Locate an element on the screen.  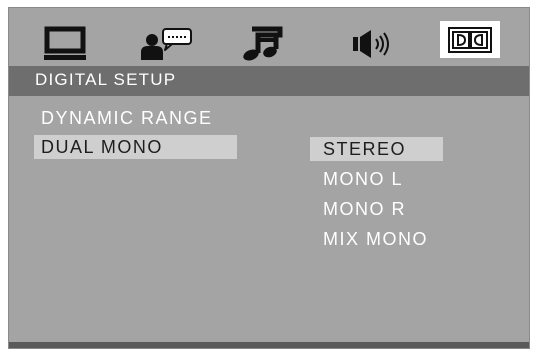
option-mix-mono: MIX MONO is located at coordinates (385, 239).